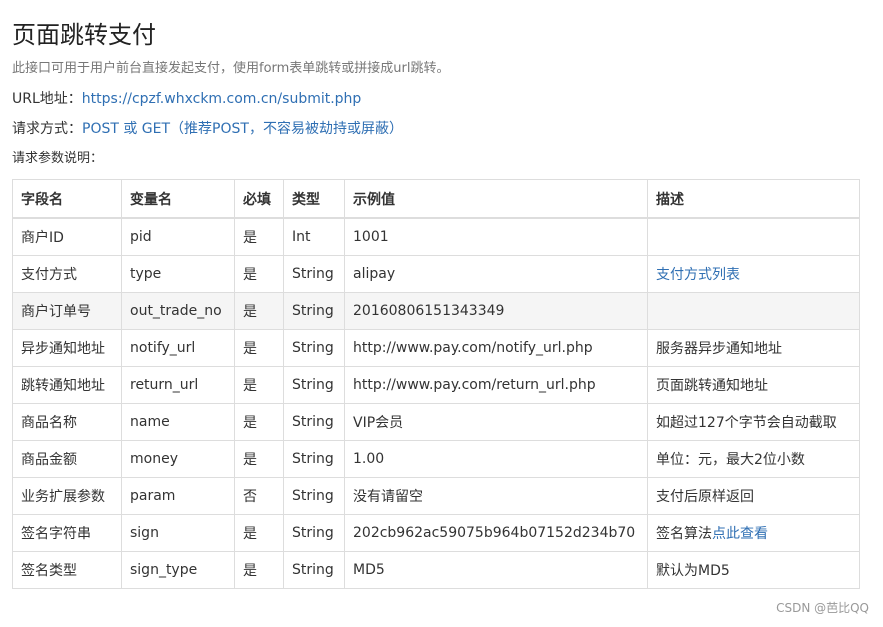 Image resolution: width=883 pixels, height=627 pixels. I want to click on cell-description: 支付后原样返回, so click(753, 496).